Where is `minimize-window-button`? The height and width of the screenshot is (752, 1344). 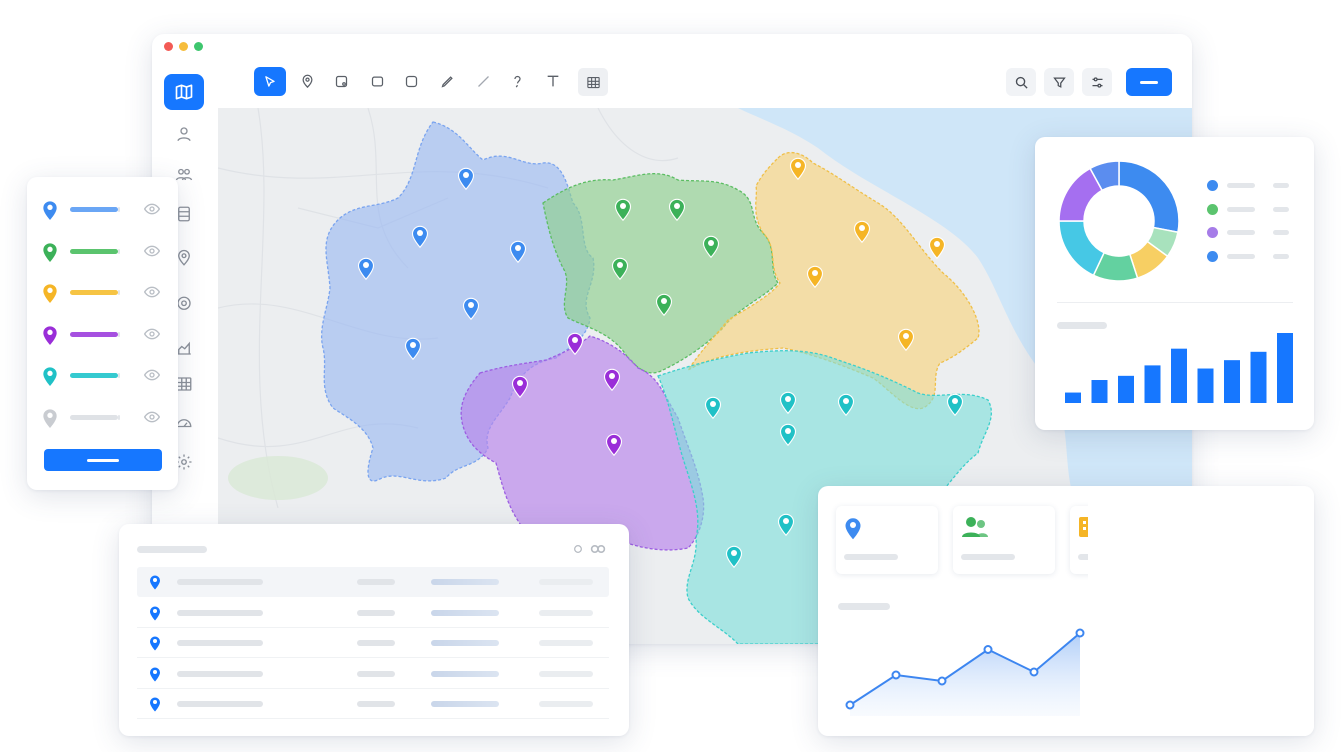
minimize-window-button is located at coordinates (183, 46).